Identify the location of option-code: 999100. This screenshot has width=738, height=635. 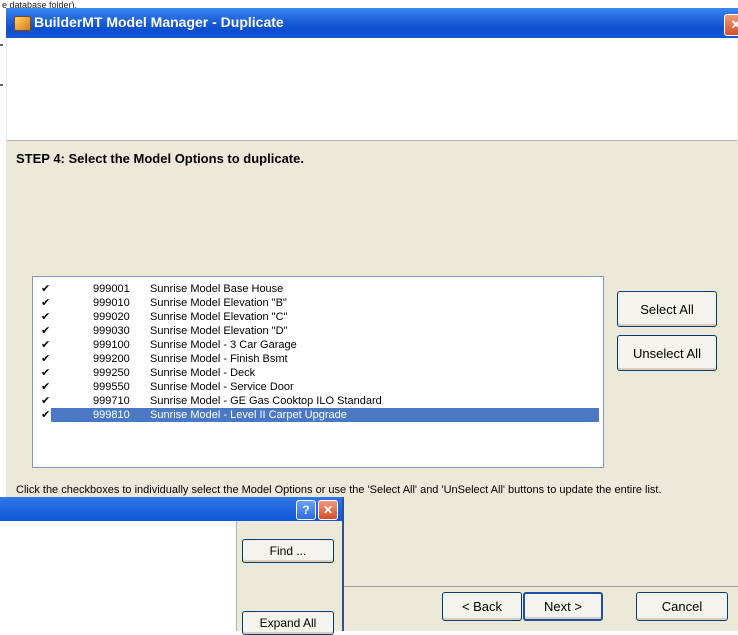
(111, 345).